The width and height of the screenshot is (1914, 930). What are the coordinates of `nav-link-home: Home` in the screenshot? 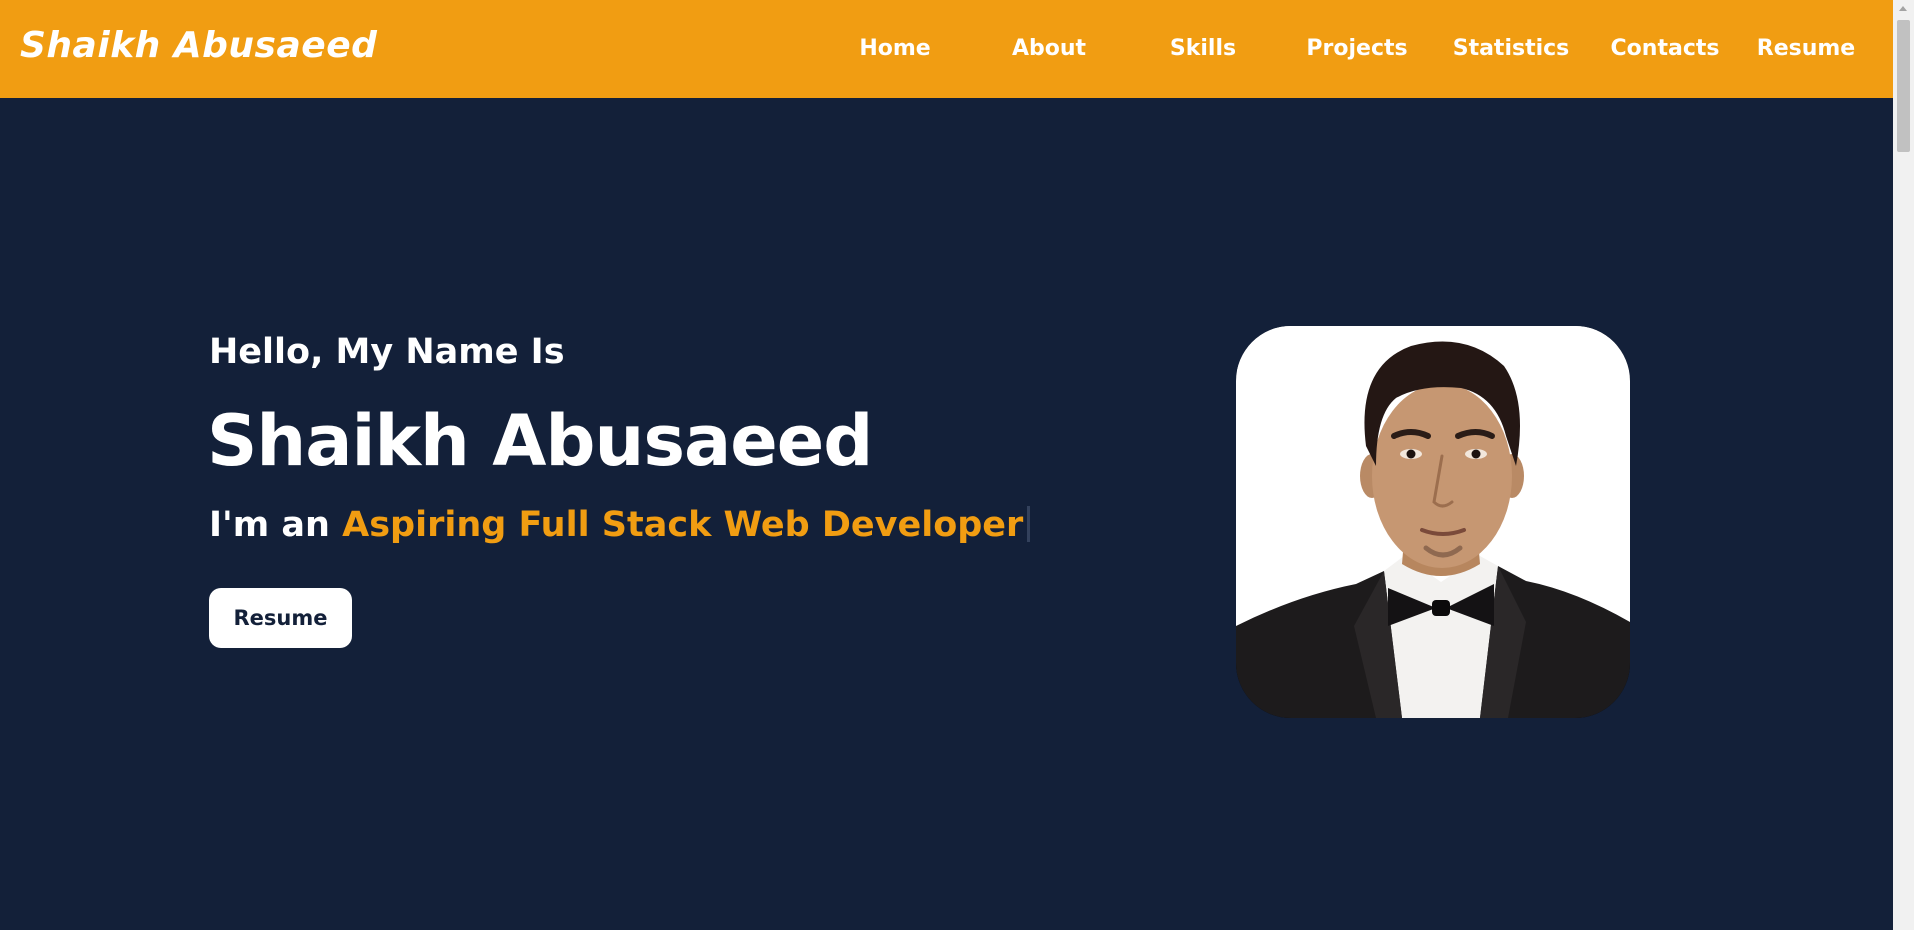 It's located at (894, 49).